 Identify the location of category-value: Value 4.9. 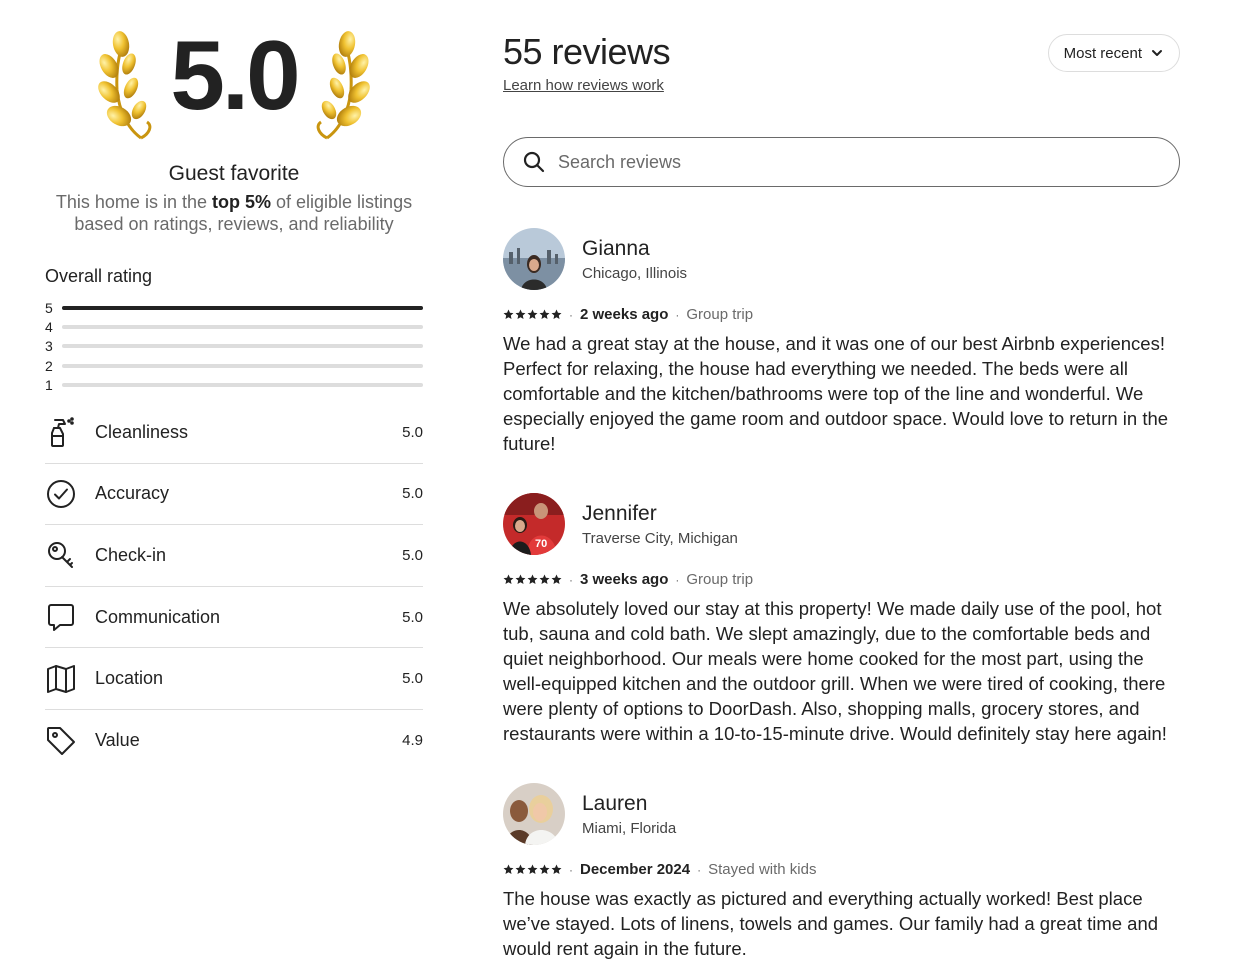
(234, 741).